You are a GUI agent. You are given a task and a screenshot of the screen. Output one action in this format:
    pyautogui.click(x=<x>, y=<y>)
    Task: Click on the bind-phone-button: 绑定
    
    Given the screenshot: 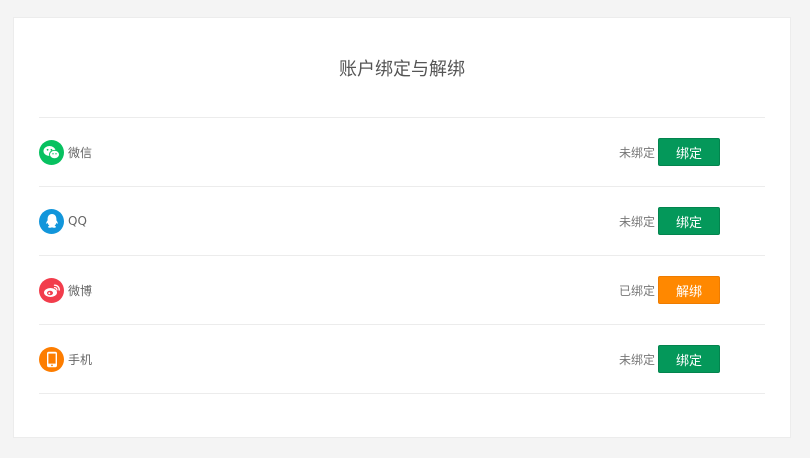 What is the action you would take?
    pyautogui.click(x=689, y=359)
    